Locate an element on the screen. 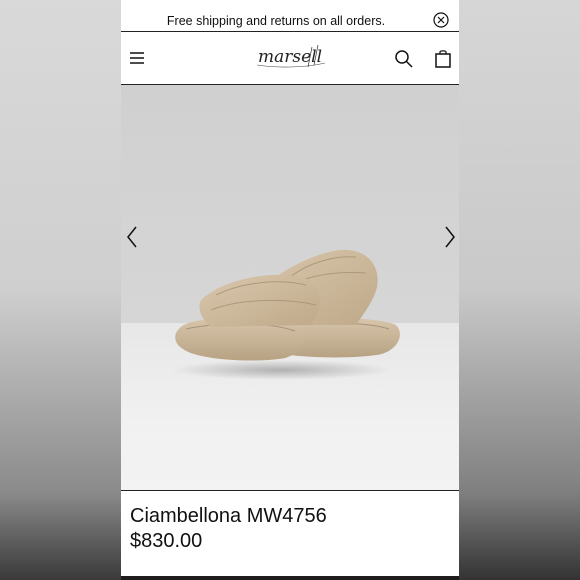 Image resolution: width=580 pixels, height=580 pixels. product-price: $830.00 is located at coordinates (166, 541).